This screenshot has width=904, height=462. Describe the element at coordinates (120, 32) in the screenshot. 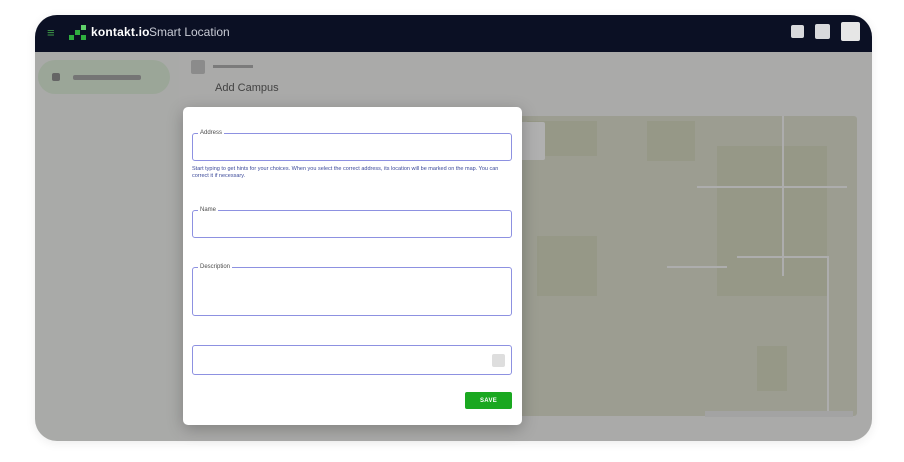

I see `brand-name: kontakt.io` at that location.